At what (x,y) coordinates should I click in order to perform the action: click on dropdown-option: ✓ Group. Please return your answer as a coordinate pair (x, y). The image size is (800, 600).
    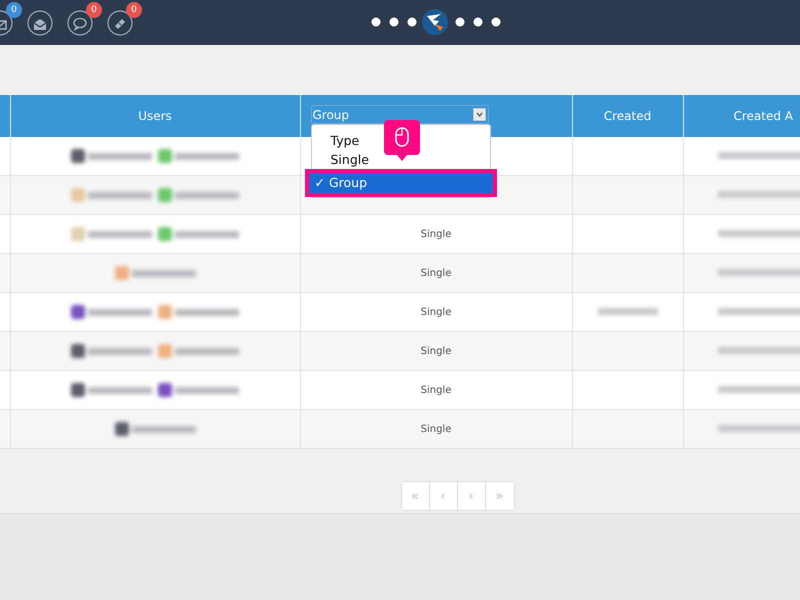
    Looking at the image, I should click on (400, 183).